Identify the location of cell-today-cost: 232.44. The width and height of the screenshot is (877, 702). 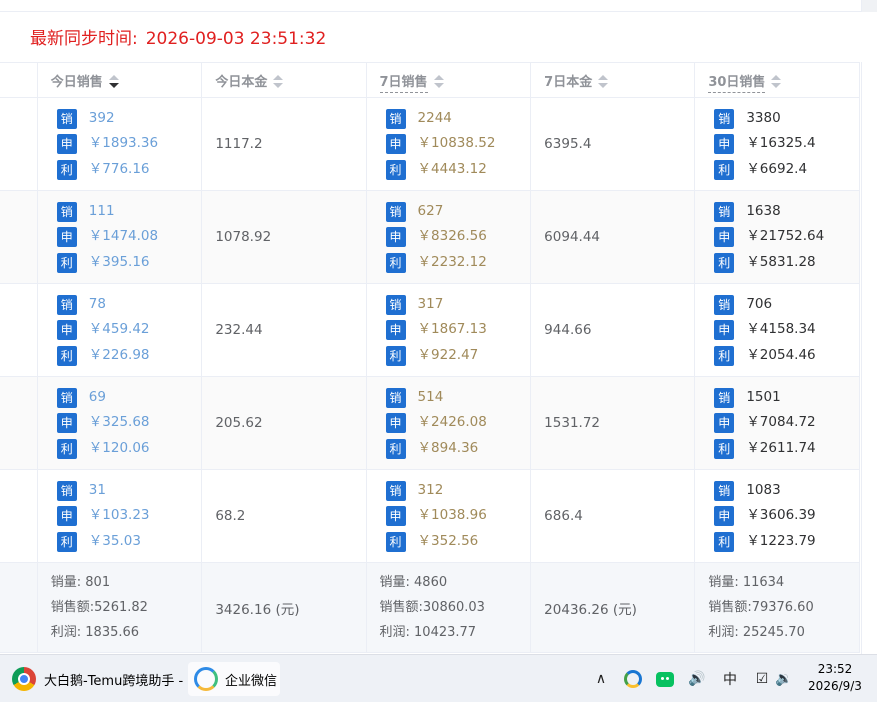
(284, 330).